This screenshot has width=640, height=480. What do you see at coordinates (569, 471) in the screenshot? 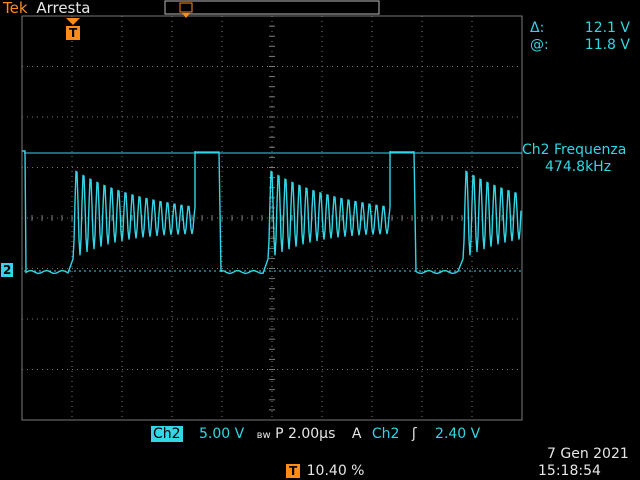
I see `time: 15:18:54` at bounding box center [569, 471].